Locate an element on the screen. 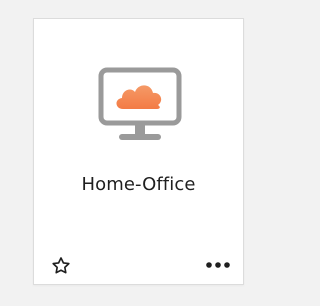 The image size is (320, 306). star-outline-icon is located at coordinates (61, 266).